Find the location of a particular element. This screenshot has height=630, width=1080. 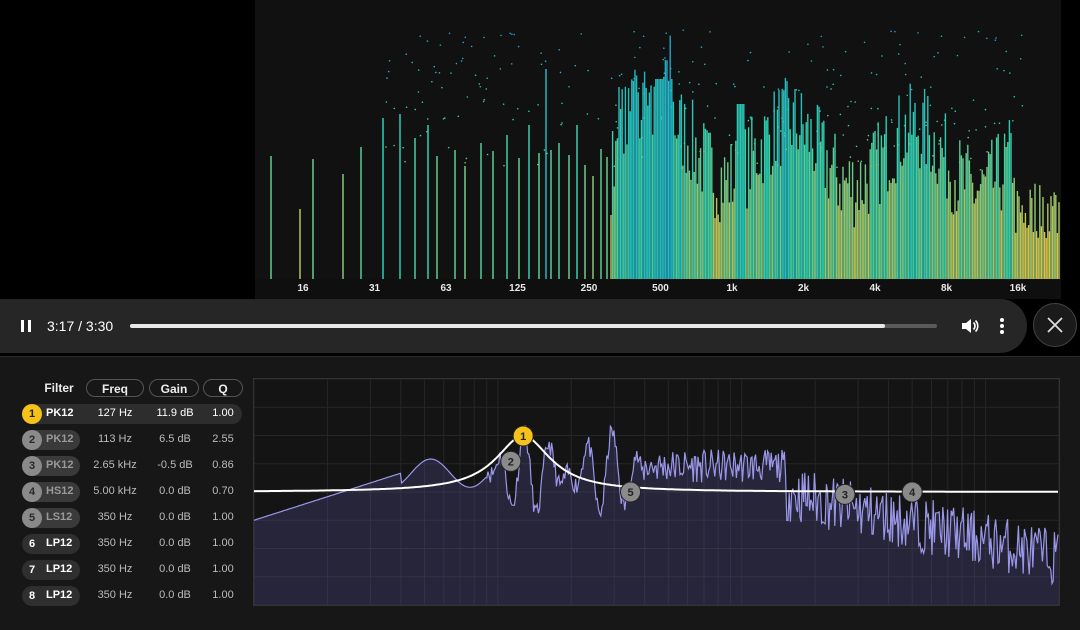

filter-freq: 127 Hz is located at coordinates (115, 413).